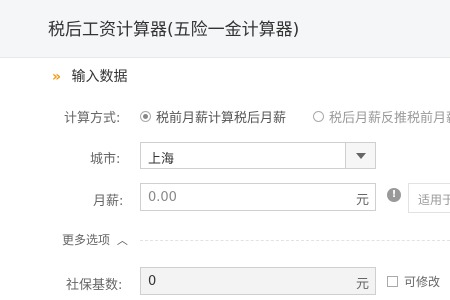 This screenshot has height=300, width=450. What do you see at coordinates (434, 200) in the screenshot?
I see `salary-tip-text: 适用于` at bounding box center [434, 200].